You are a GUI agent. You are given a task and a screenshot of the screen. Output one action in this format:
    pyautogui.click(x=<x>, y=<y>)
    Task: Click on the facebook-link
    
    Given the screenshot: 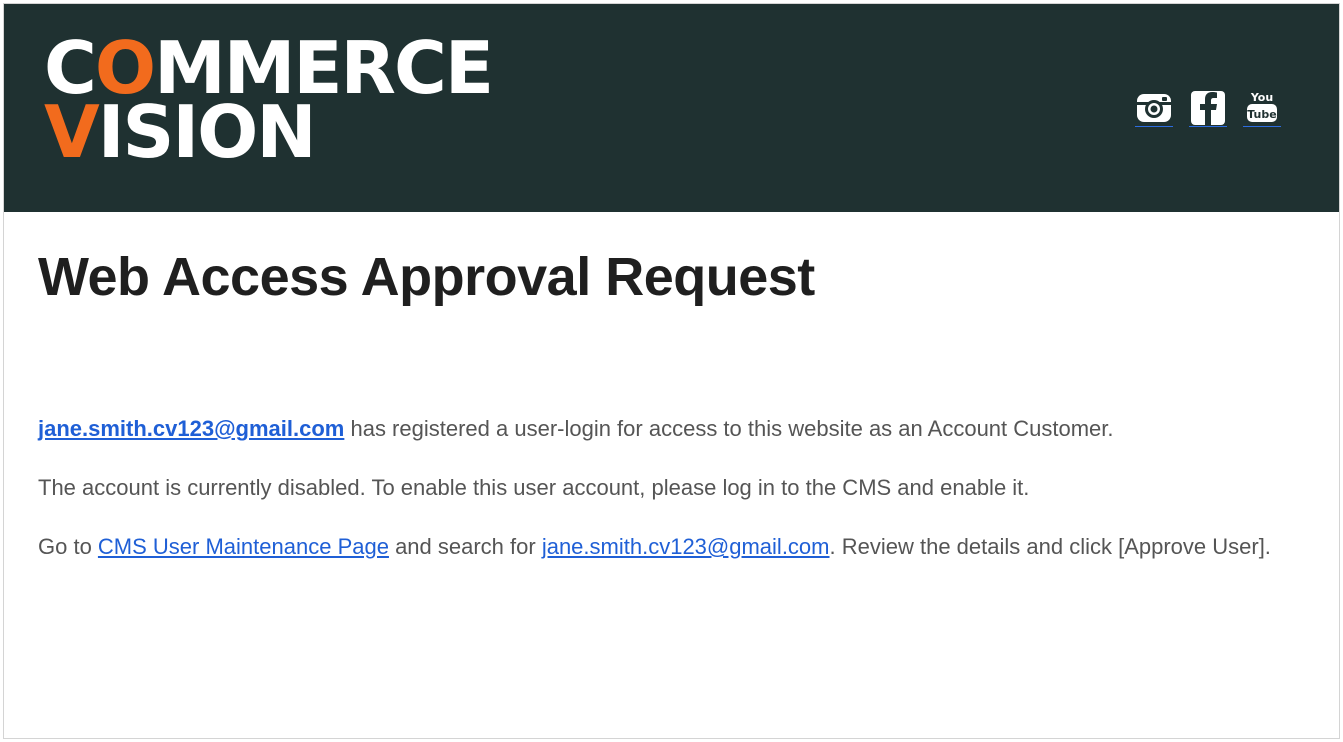 What is the action you would take?
    pyautogui.click(x=1208, y=107)
    